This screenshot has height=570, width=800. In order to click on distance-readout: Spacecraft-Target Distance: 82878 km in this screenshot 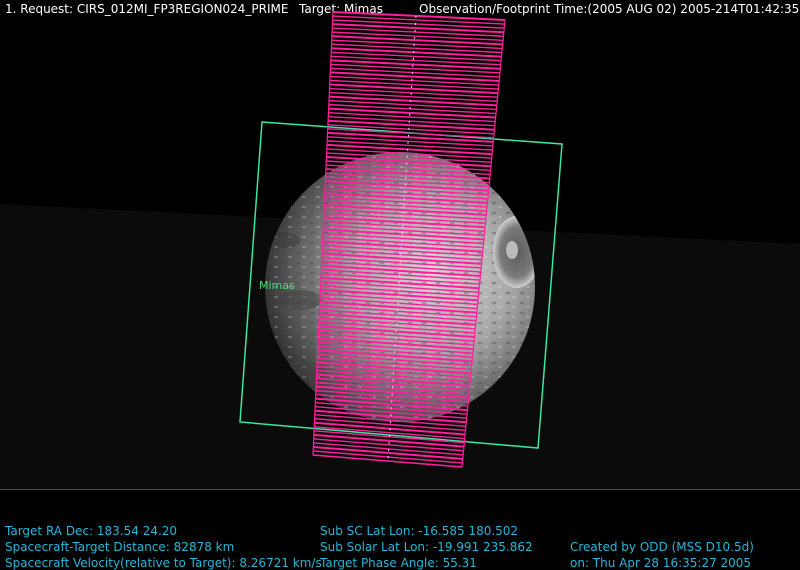, I will do `click(120, 547)`.